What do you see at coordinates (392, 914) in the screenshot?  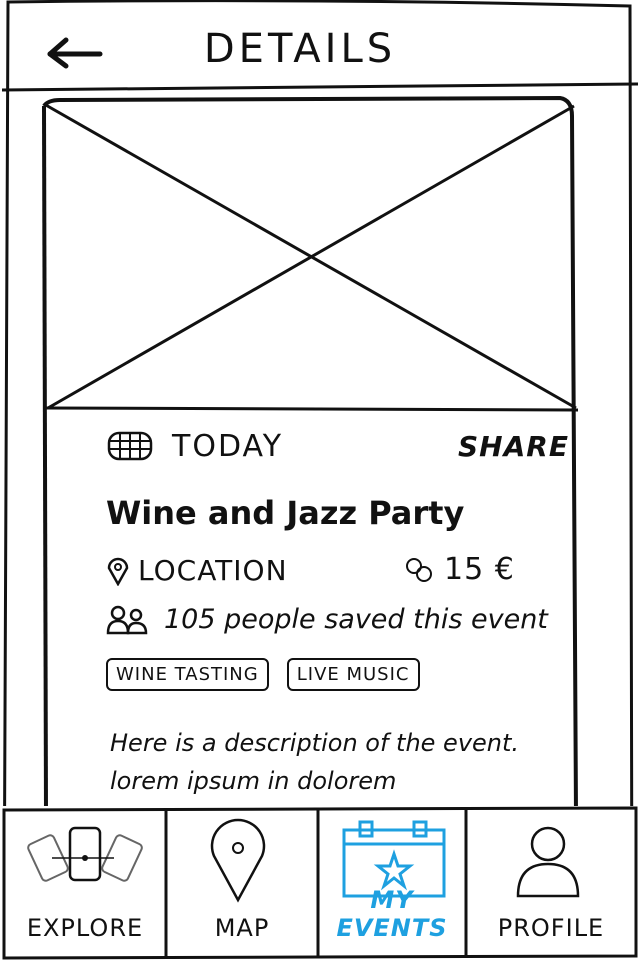 I see `nav-my-events-label: MY EVENTS` at bounding box center [392, 914].